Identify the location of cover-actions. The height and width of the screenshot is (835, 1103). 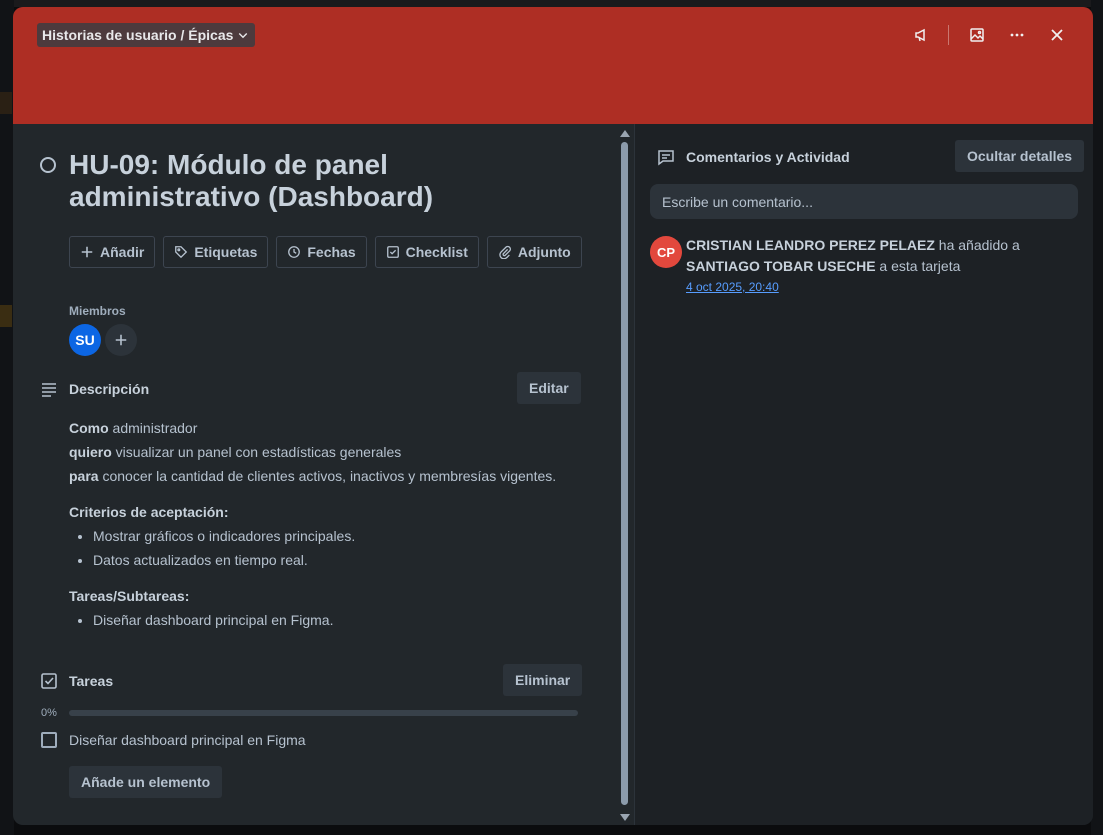
(987, 35).